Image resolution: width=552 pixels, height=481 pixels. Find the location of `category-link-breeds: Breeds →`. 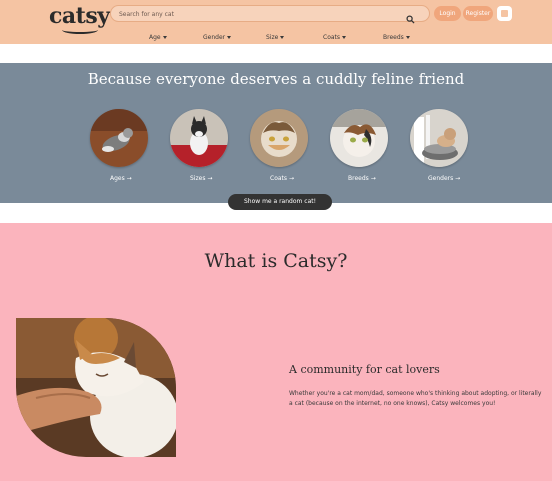

category-link-breeds: Breeds → is located at coordinates (362, 178).